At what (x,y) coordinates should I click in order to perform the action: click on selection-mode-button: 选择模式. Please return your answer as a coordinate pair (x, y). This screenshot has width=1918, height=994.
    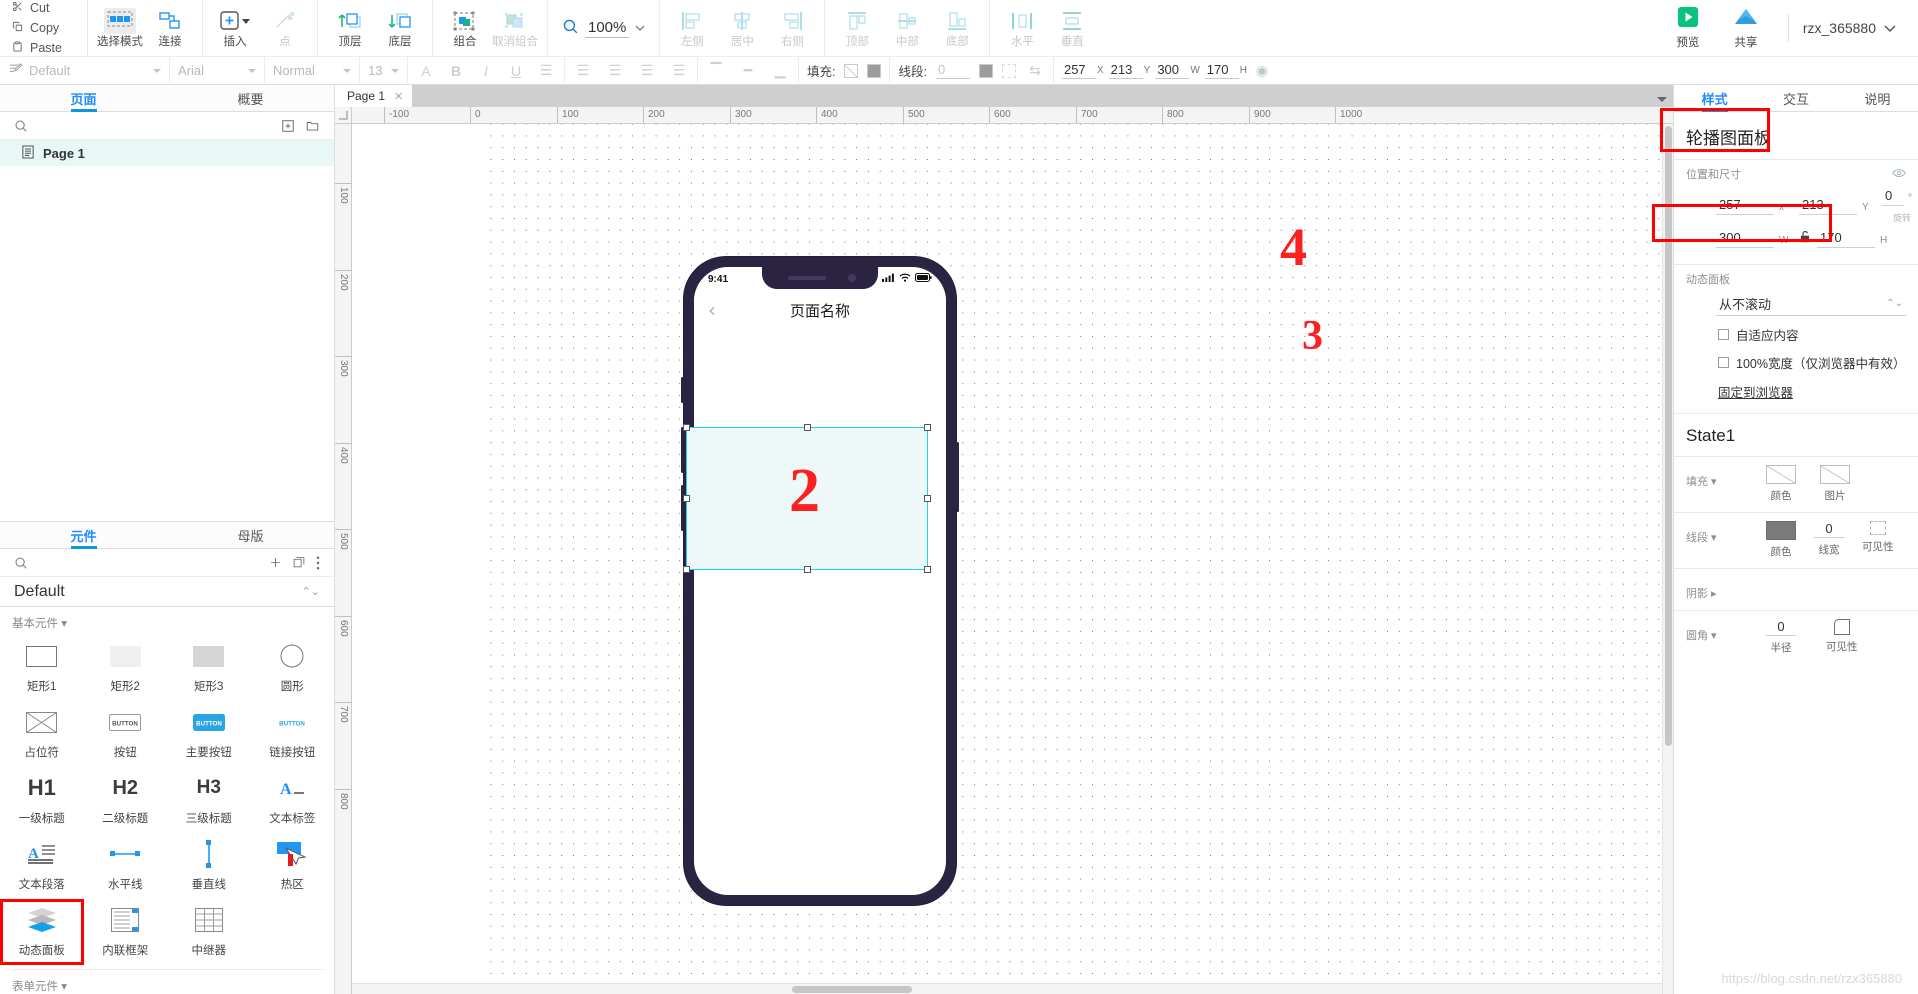
    Looking at the image, I should click on (120, 27).